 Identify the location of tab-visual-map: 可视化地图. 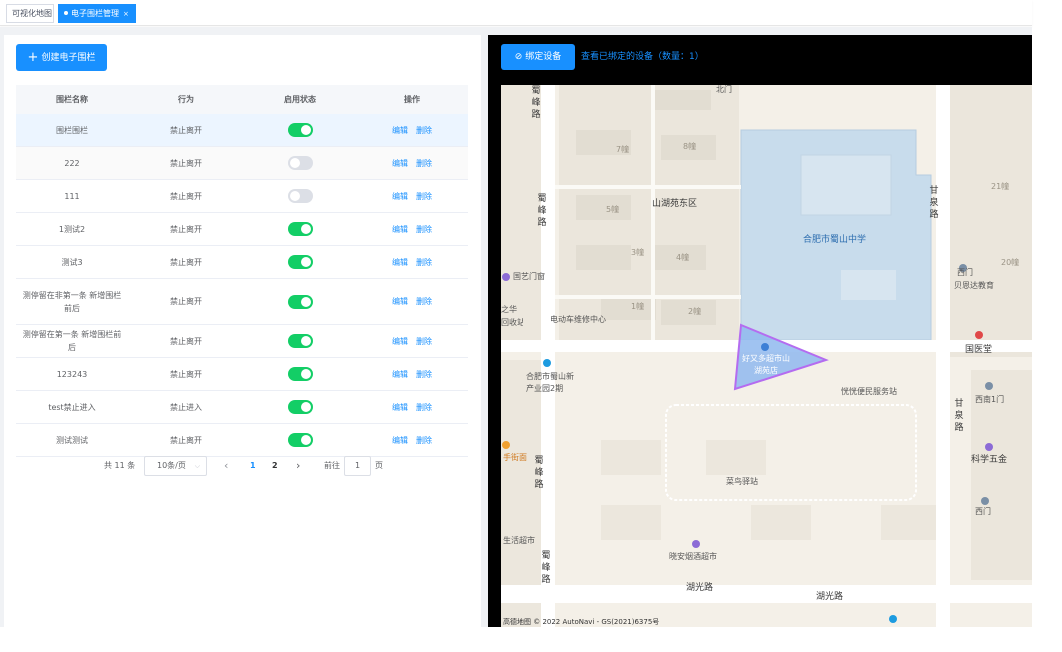
(30, 13).